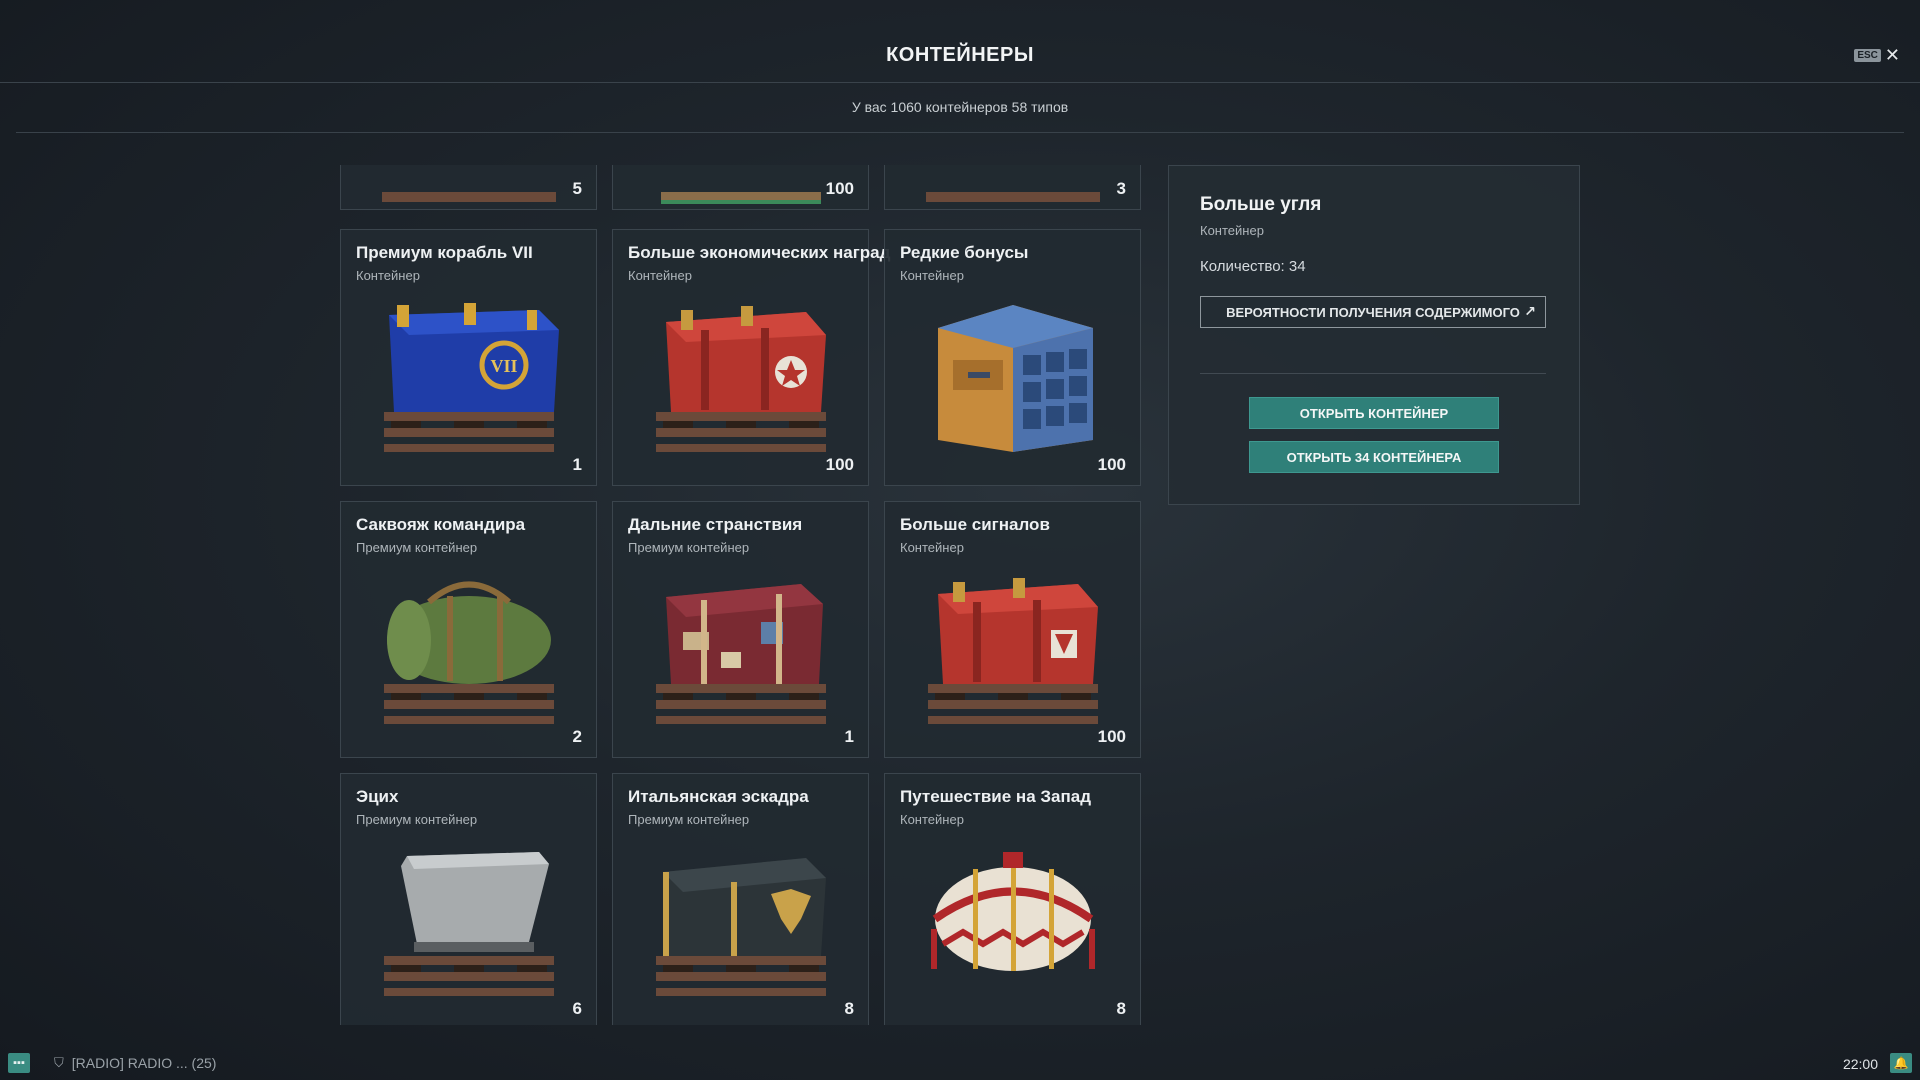 This screenshot has width=1920, height=1080. Describe the element at coordinates (960, 107) in the screenshot. I see `containers-summary: У вас 1060 контейнеров 58 типов` at that location.